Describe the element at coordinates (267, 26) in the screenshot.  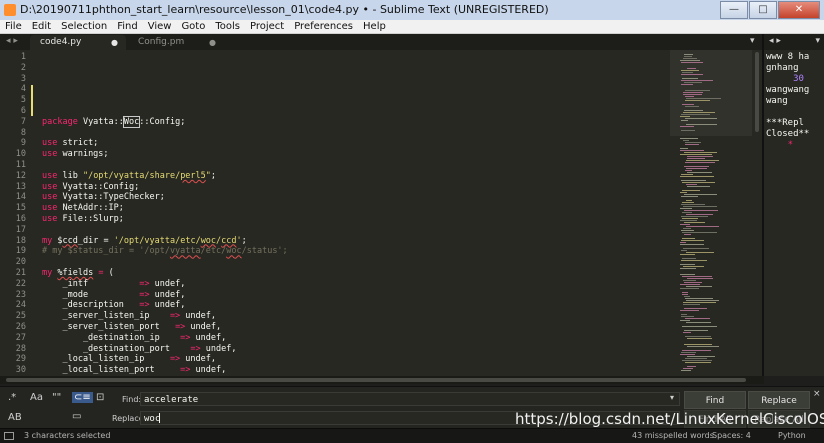
I see `menu-project: Project` at that location.